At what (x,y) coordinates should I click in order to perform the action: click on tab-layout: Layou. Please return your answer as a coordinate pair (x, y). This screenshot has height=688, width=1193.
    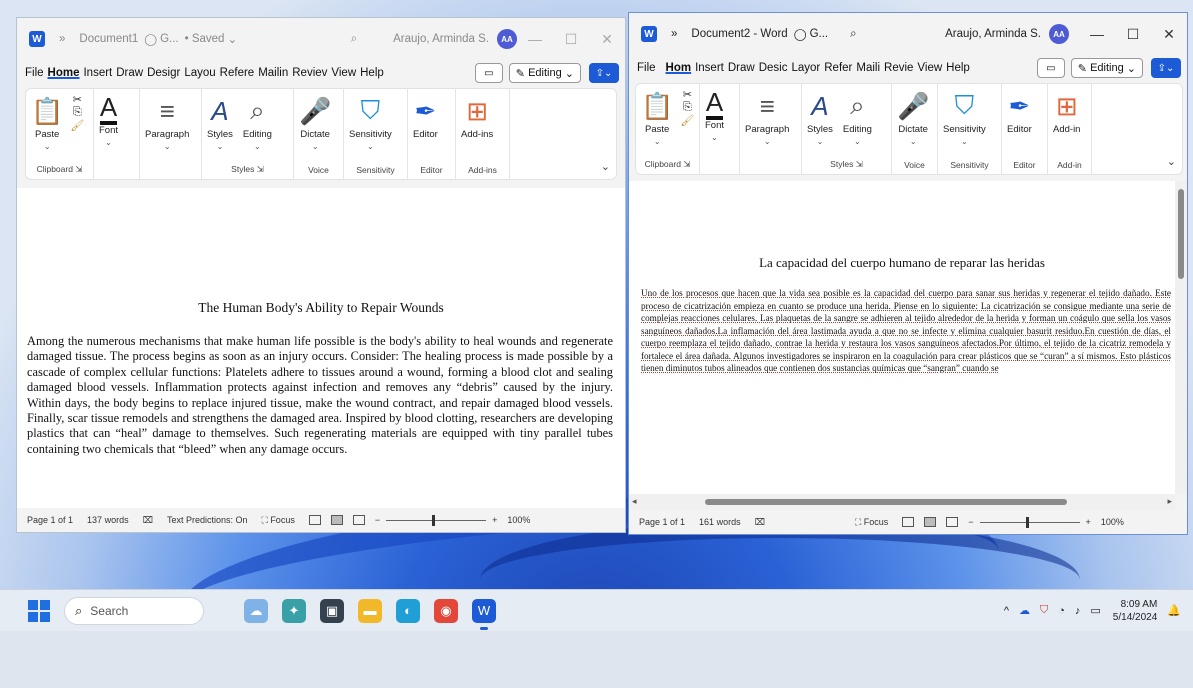
    Looking at the image, I should click on (199, 73).